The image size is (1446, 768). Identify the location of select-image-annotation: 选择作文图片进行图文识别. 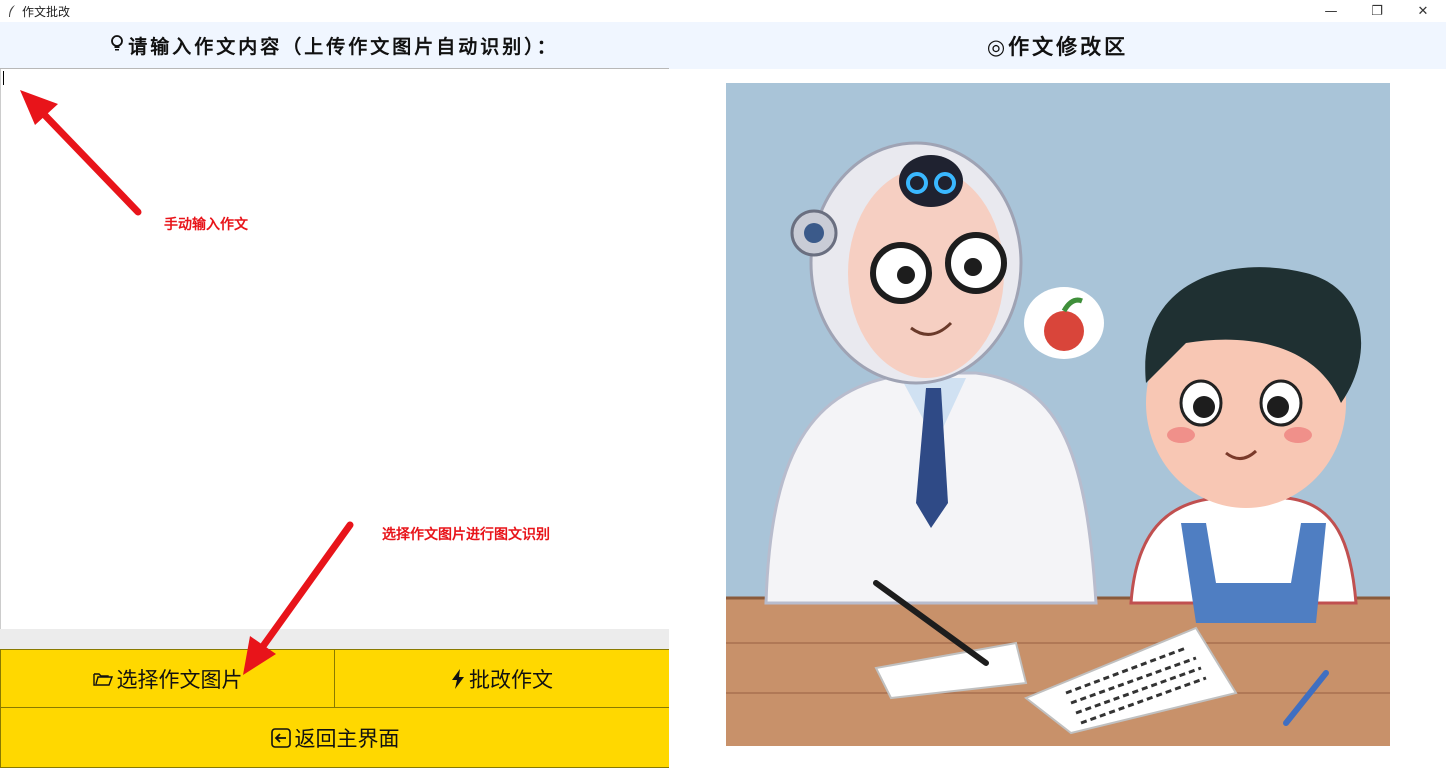
(466, 535).